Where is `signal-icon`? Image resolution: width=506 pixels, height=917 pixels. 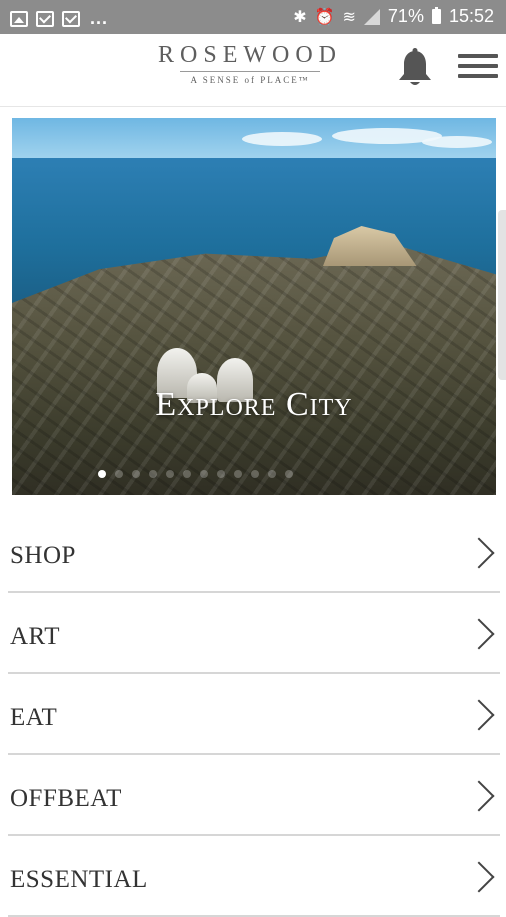
signal-icon is located at coordinates (371, 16).